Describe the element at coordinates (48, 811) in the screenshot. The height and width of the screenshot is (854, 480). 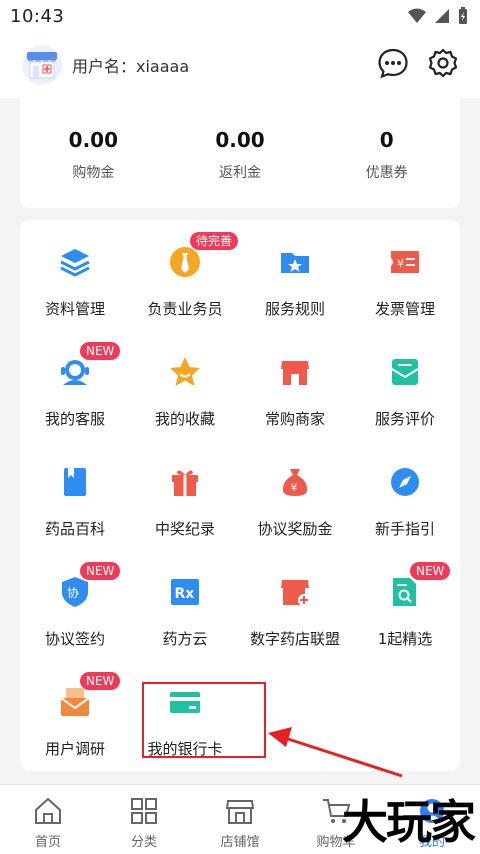
I see `home-icon` at that location.